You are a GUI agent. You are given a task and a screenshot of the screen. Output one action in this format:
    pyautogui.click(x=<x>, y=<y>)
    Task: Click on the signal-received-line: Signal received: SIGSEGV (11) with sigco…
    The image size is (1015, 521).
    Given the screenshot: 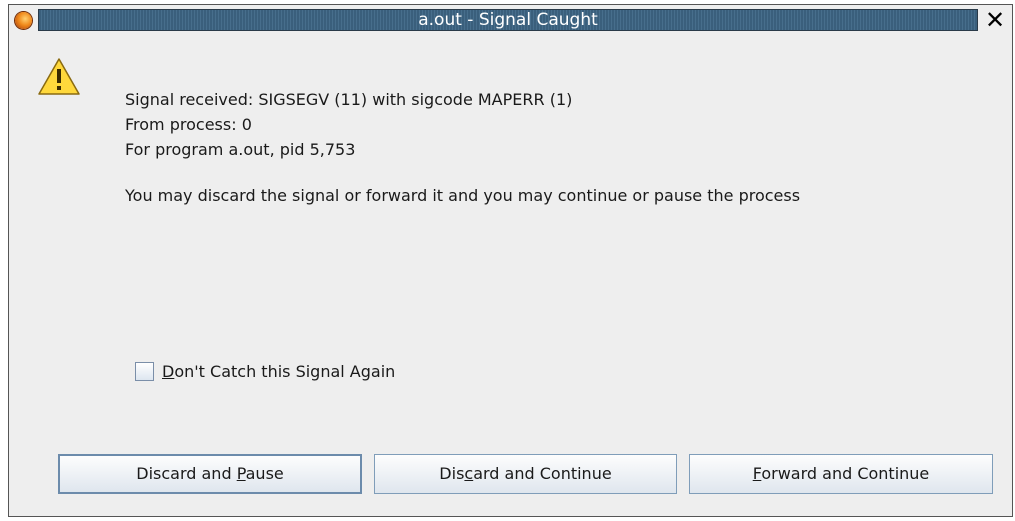 What is the action you would take?
    pyautogui.click(x=349, y=99)
    